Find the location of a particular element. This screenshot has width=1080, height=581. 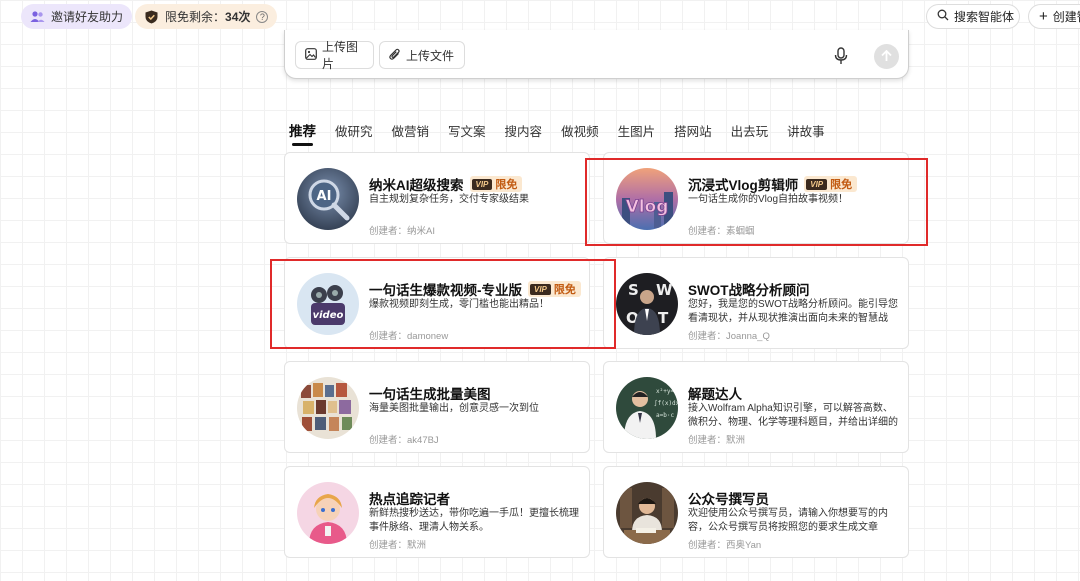

tab-recommend: 推荐 is located at coordinates (302, 132).